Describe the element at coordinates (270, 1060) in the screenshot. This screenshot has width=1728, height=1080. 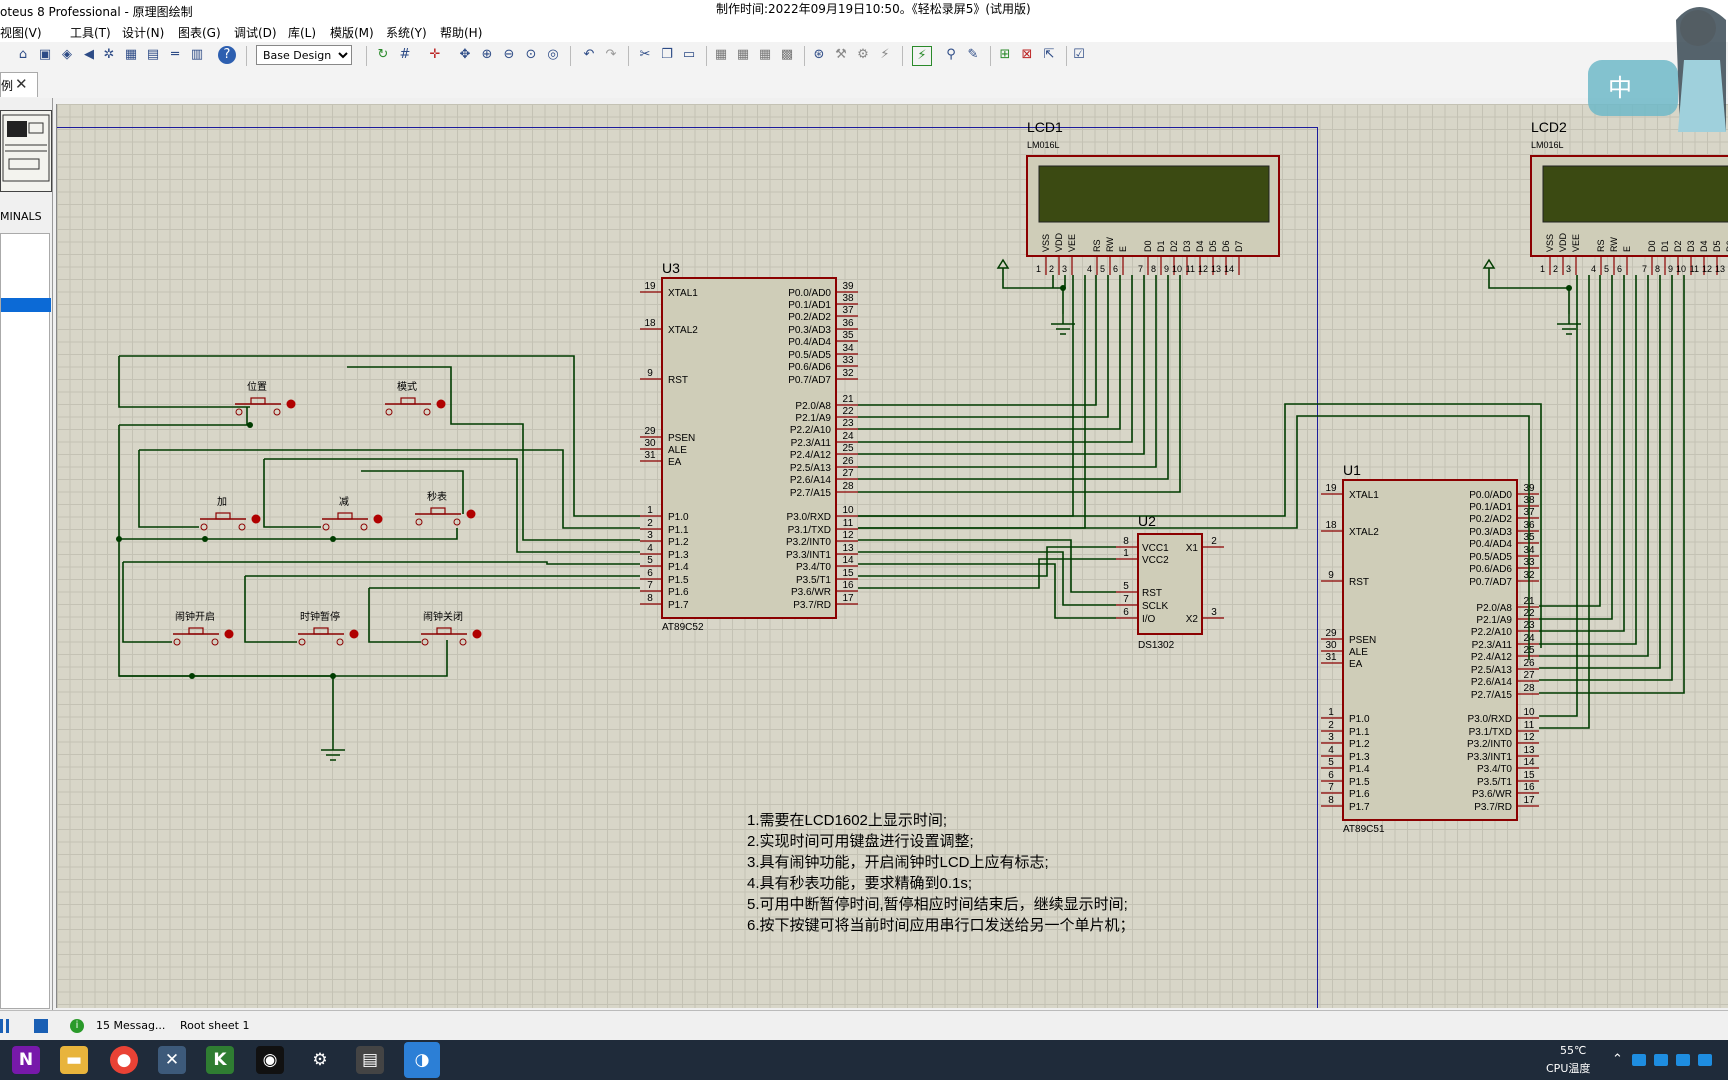
I see `qq-icon: ◉` at that location.